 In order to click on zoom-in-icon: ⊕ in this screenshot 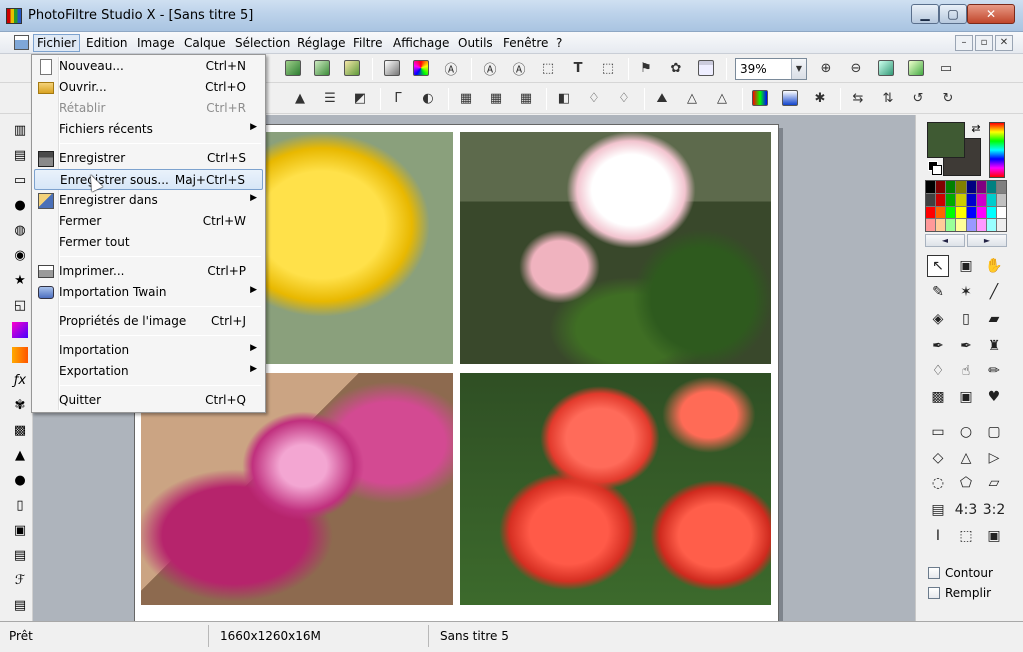, I will do `click(826, 68)`.